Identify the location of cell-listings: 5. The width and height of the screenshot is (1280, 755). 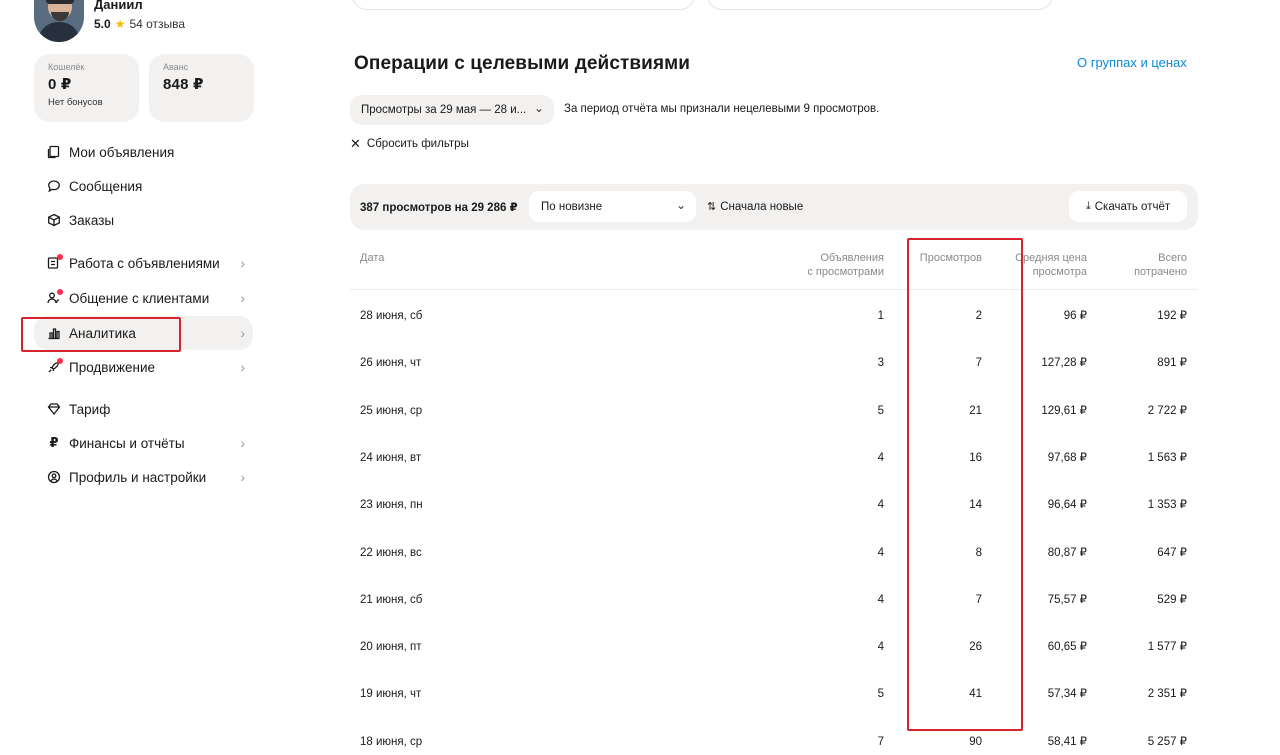
(880, 410).